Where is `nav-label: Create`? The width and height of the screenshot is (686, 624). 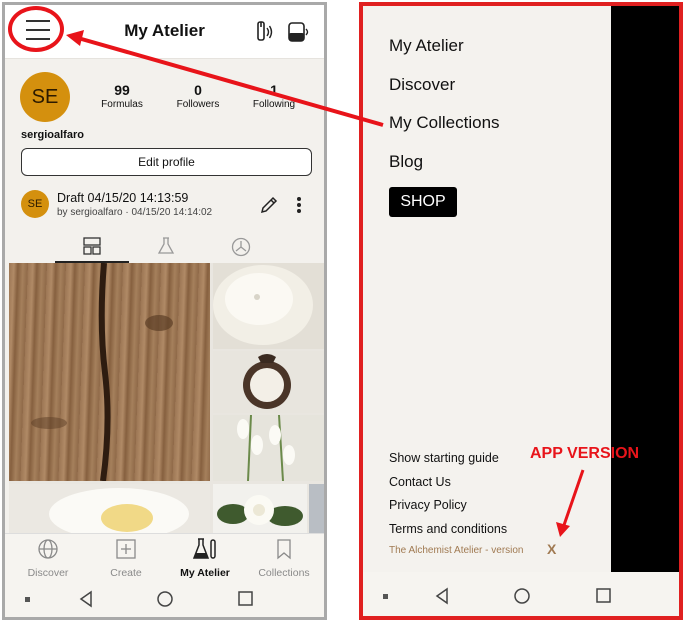 nav-label: Create is located at coordinates (126, 573).